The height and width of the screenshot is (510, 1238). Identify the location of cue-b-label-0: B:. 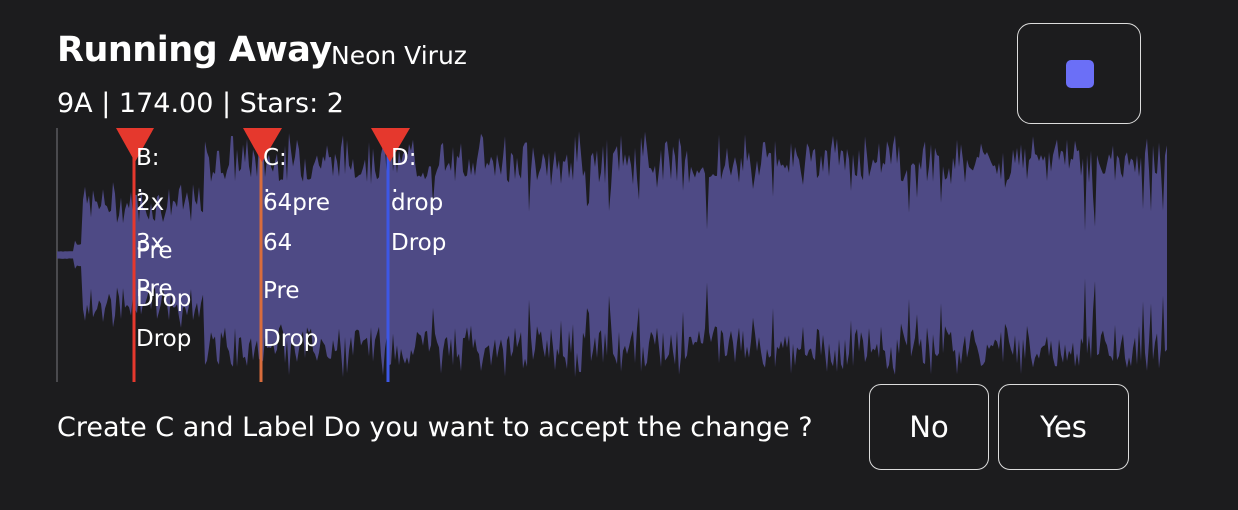
(148, 158).